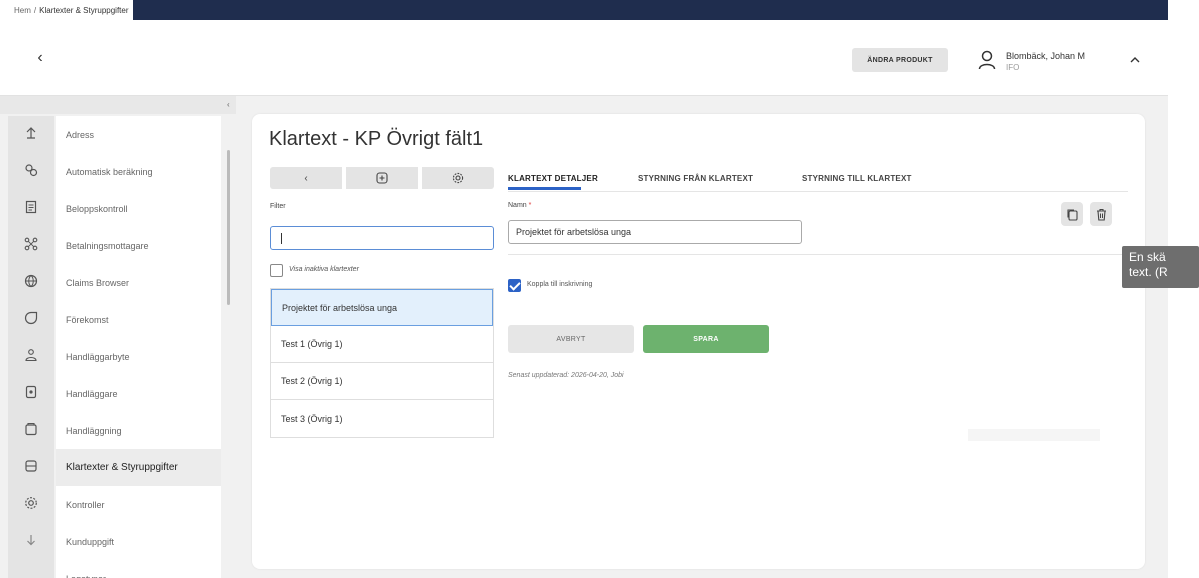  What do you see at coordinates (118, 105) in the screenshot?
I see `sidebar-collapse-strip` at bounding box center [118, 105].